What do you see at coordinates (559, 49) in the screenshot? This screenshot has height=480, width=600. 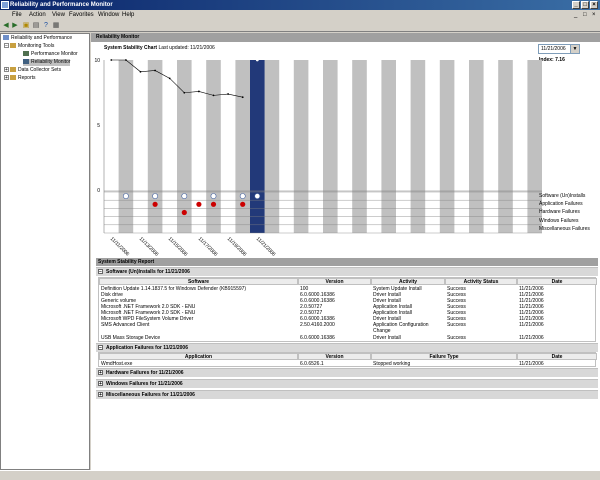 I see `date-select: 11/21/2006 ▼` at bounding box center [559, 49].